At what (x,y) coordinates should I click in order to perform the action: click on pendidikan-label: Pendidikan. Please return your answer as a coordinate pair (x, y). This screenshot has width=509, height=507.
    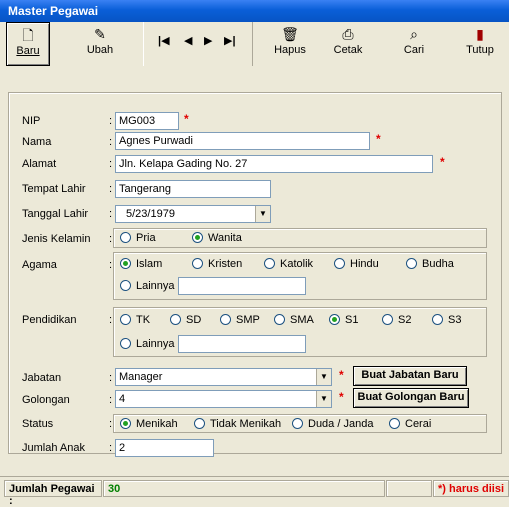
    Looking at the image, I should click on (49, 320).